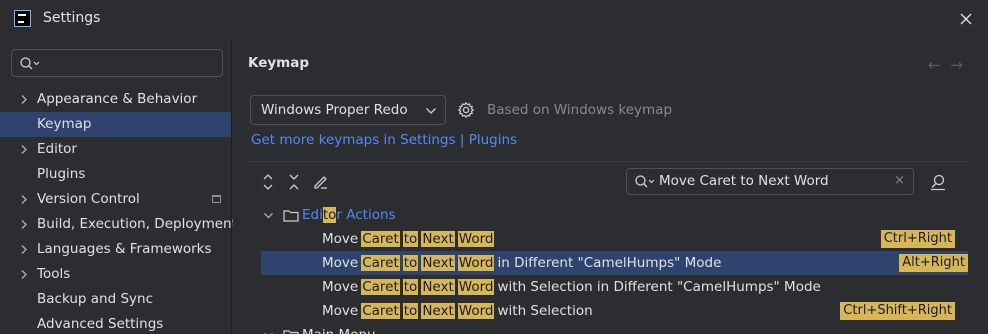  What do you see at coordinates (966, 19) in the screenshot?
I see `close-icon` at bounding box center [966, 19].